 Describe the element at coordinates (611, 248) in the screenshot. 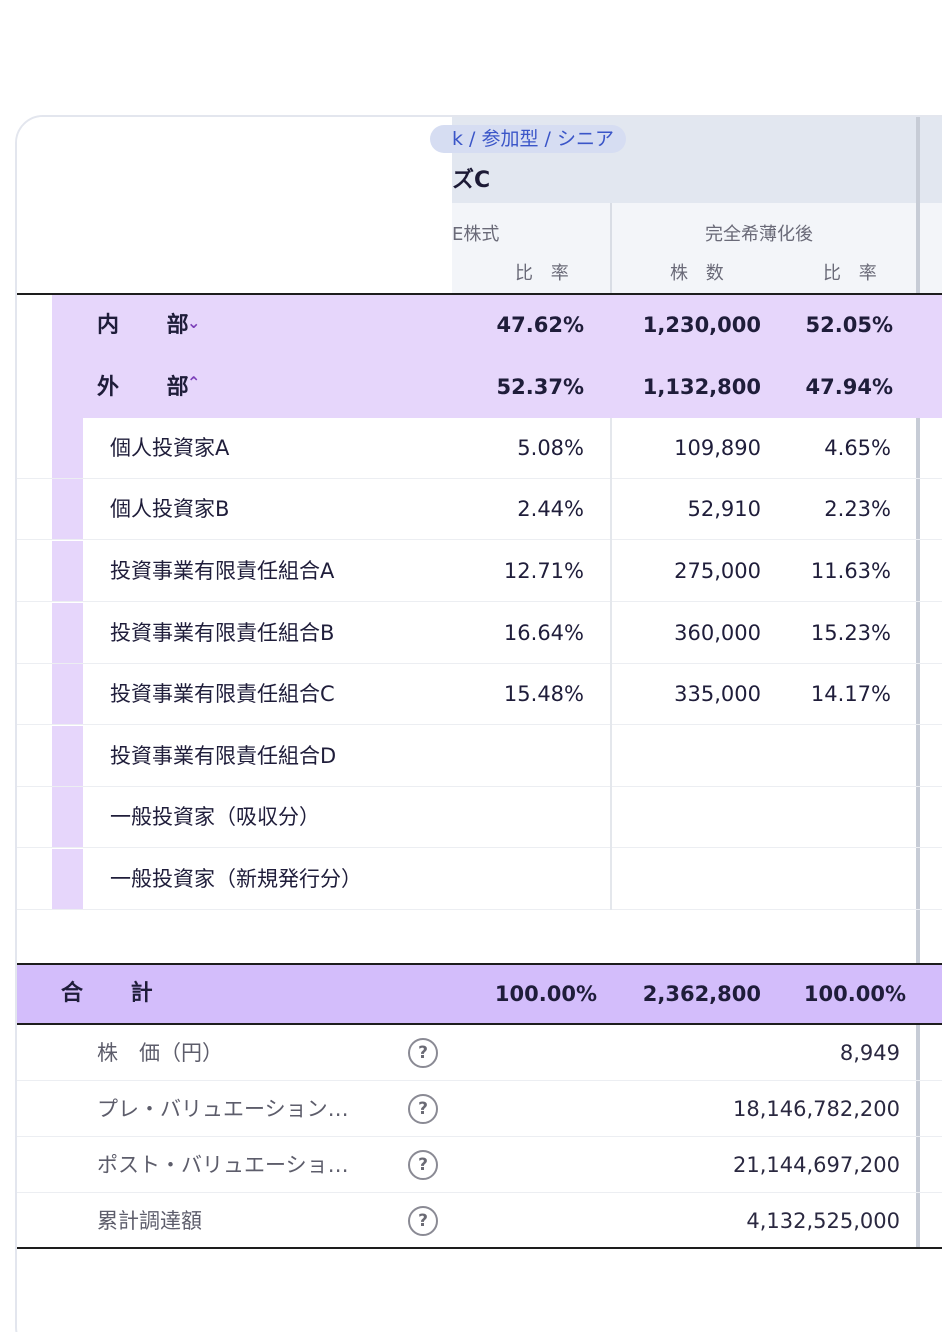

I see `header-column-divider` at that location.